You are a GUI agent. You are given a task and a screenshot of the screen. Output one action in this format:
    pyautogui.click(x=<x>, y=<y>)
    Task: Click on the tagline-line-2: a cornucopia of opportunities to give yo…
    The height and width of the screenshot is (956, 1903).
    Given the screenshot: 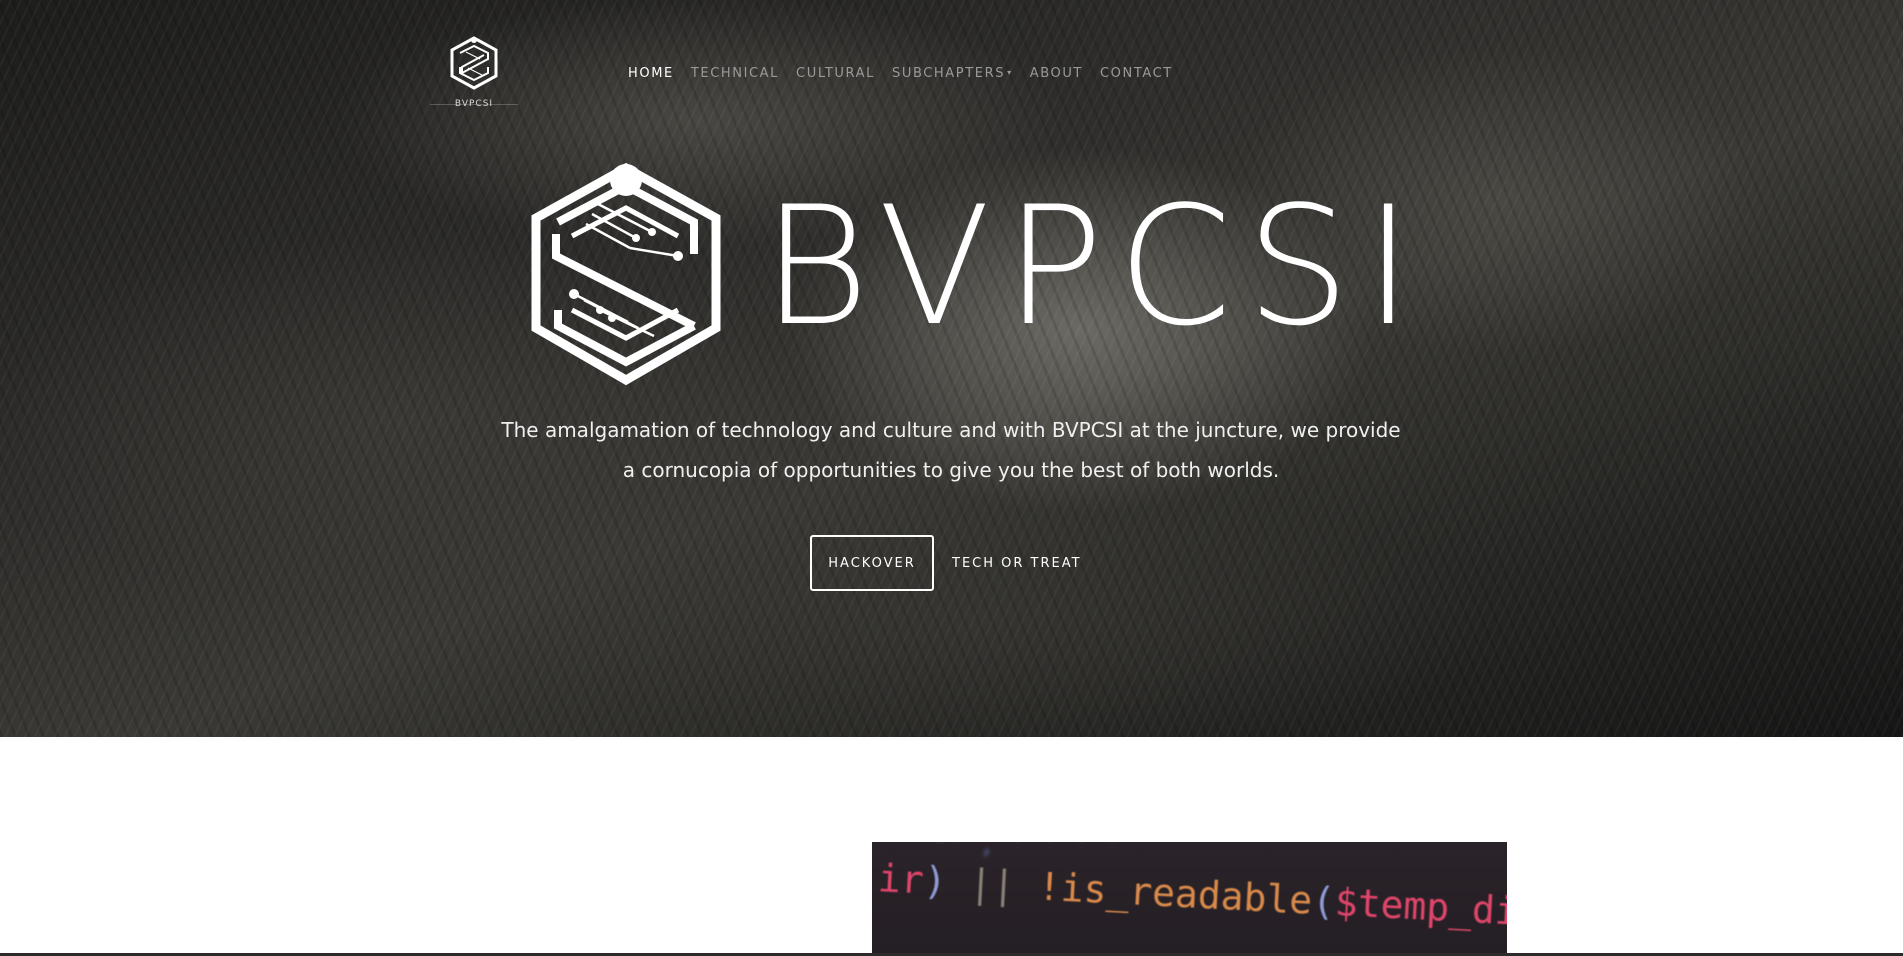 What is the action you would take?
    pyautogui.click(x=951, y=470)
    